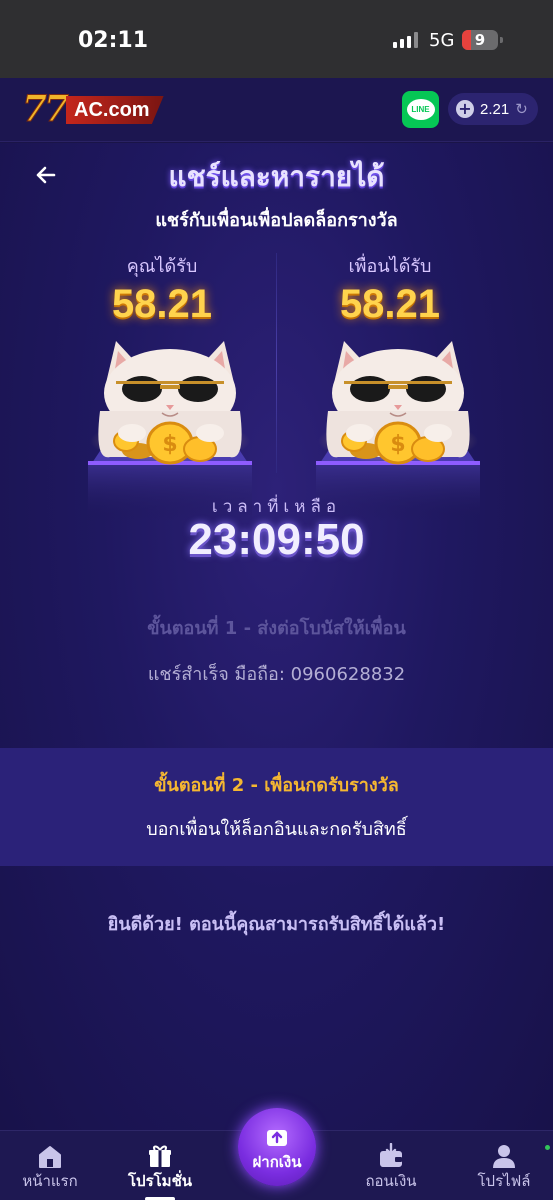  I want to click on step2-title: ขั้นตอนที่ 2 - เพื่อนกดรับรางวัล, so click(276, 785).